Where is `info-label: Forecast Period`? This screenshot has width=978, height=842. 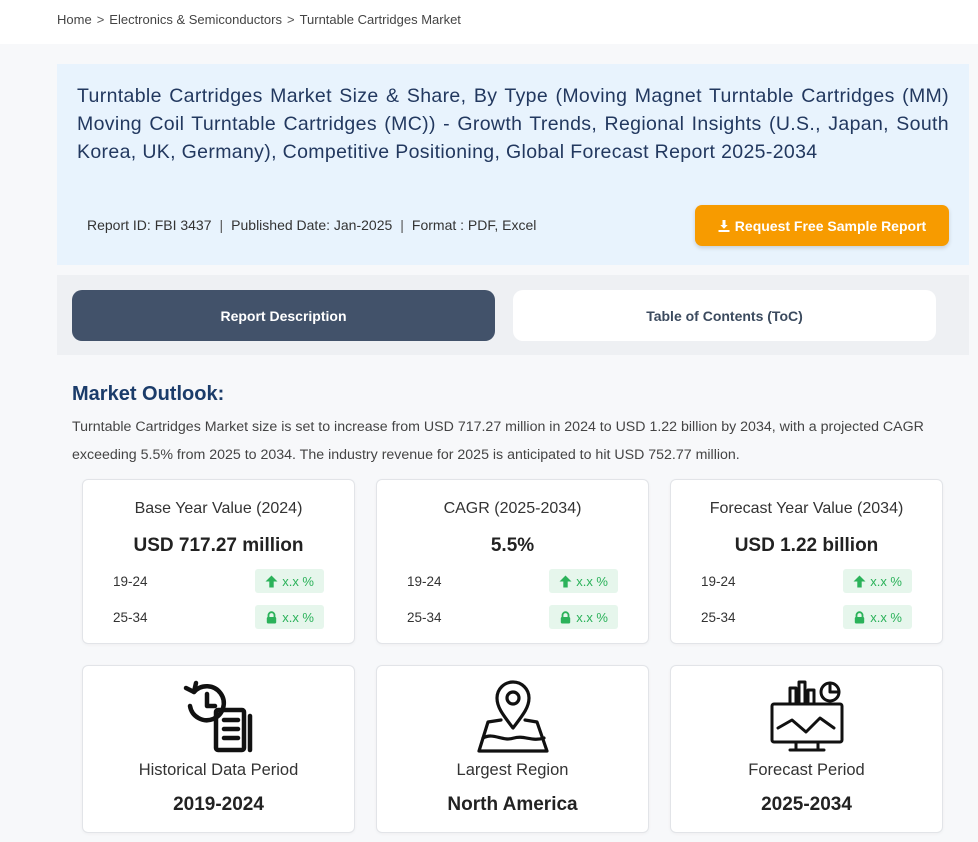 info-label: Forecast Period is located at coordinates (806, 770).